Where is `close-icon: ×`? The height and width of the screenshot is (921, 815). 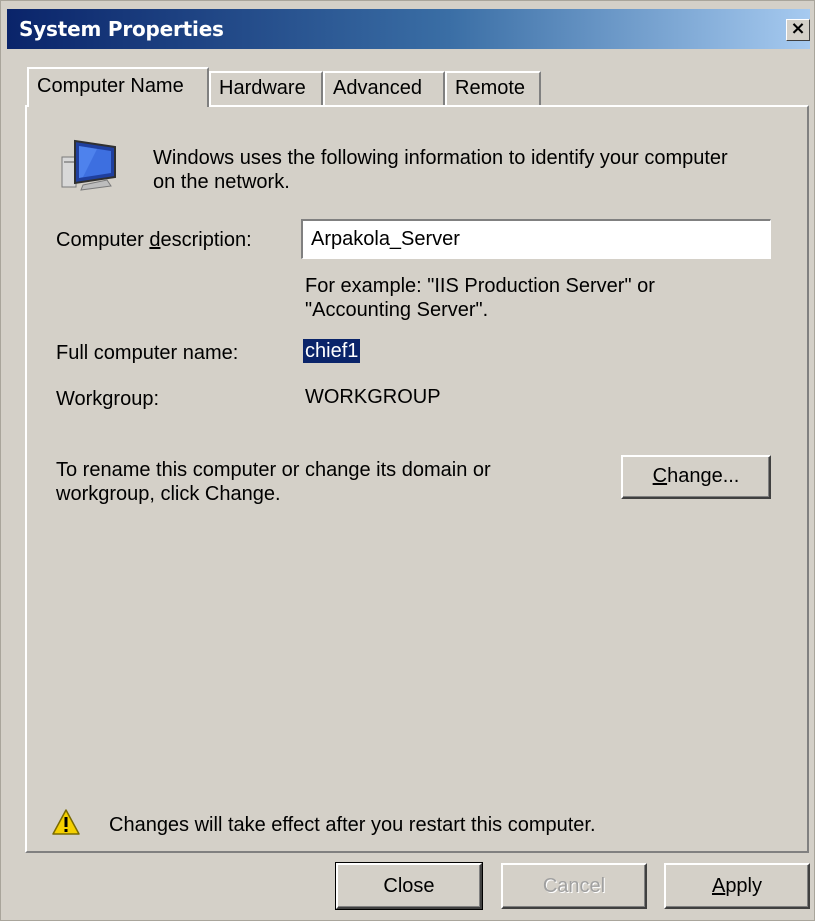
close-icon: × is located at coordinates (798, 28).